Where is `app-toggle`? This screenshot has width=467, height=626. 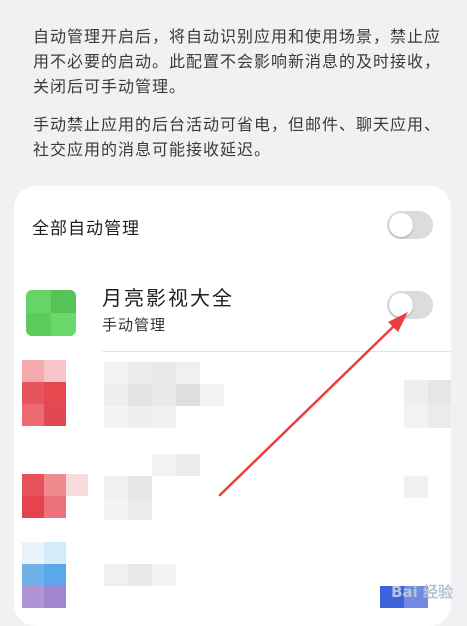 app-toggle is located at coordinates (410, 305).